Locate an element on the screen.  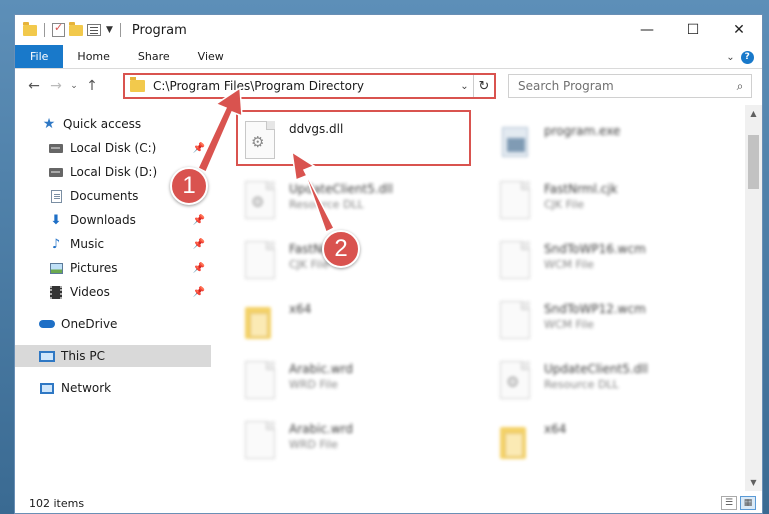
window-title: Program is located at coordinates (159, 30).